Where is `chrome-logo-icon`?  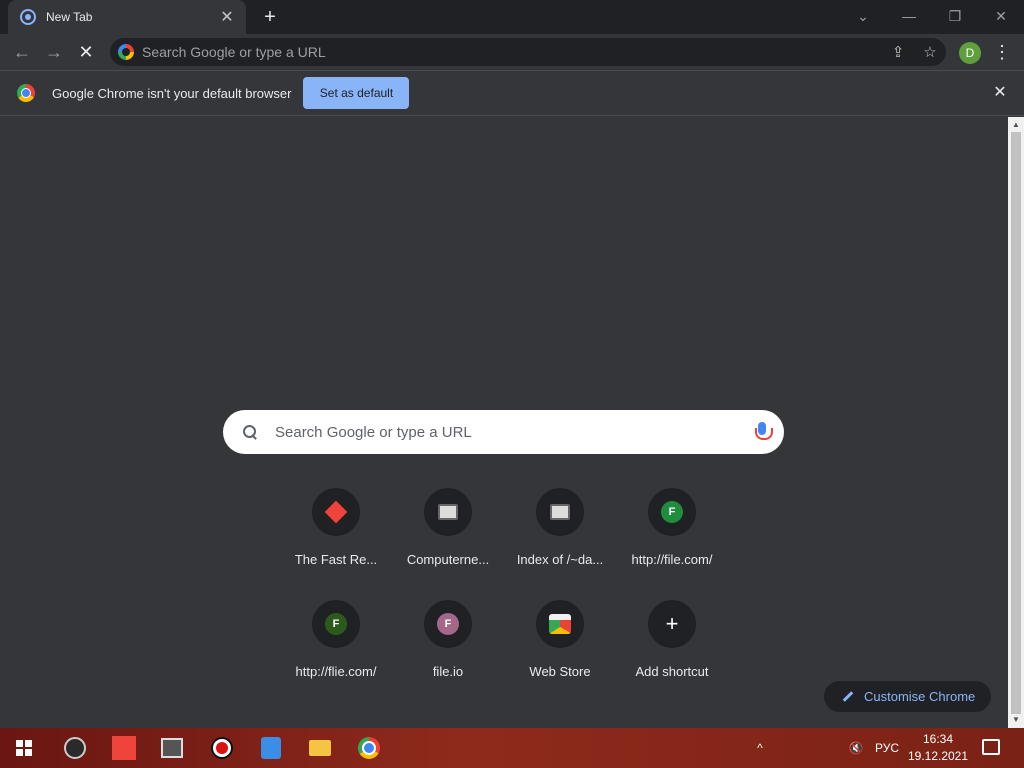
chrome-logo-icon is located at coordinates (26, 93).